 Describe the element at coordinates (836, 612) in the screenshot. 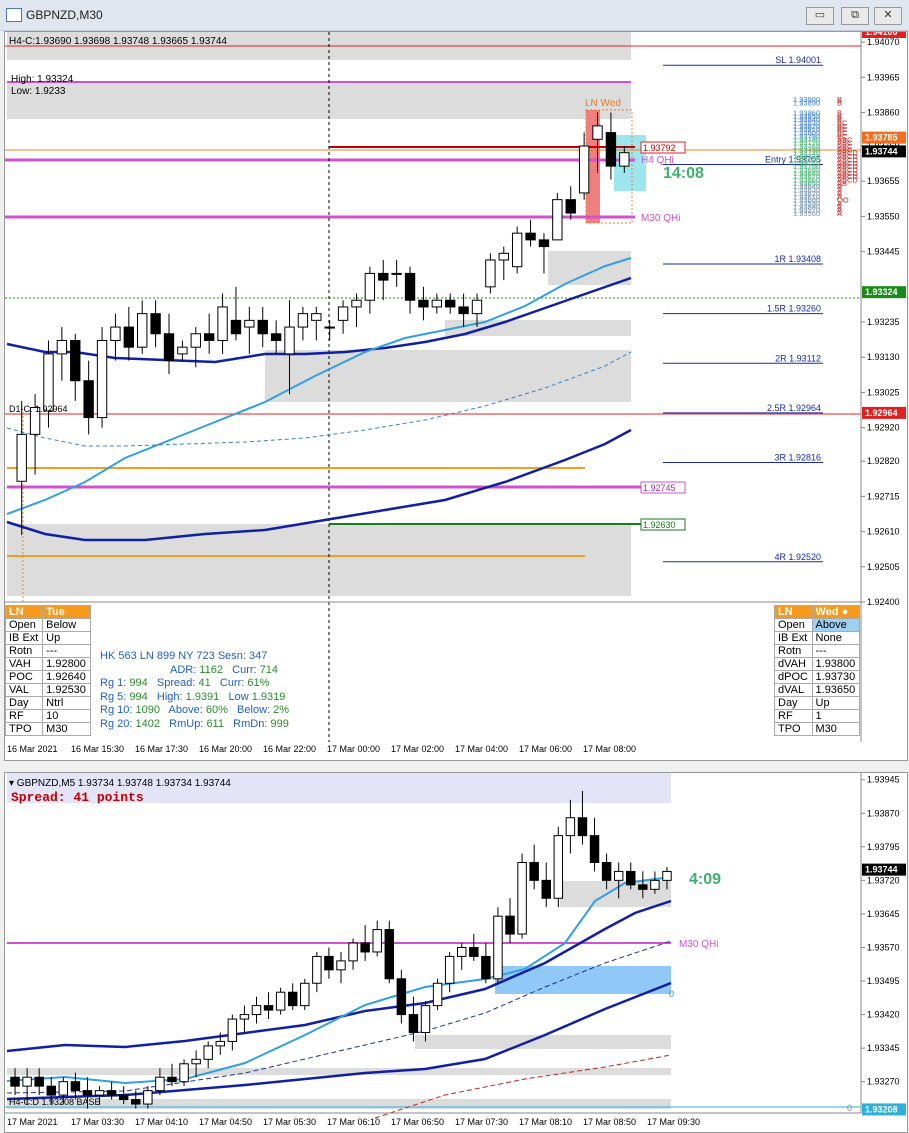

I see `ln-wed-hdr-1: Wed ●` at that location.